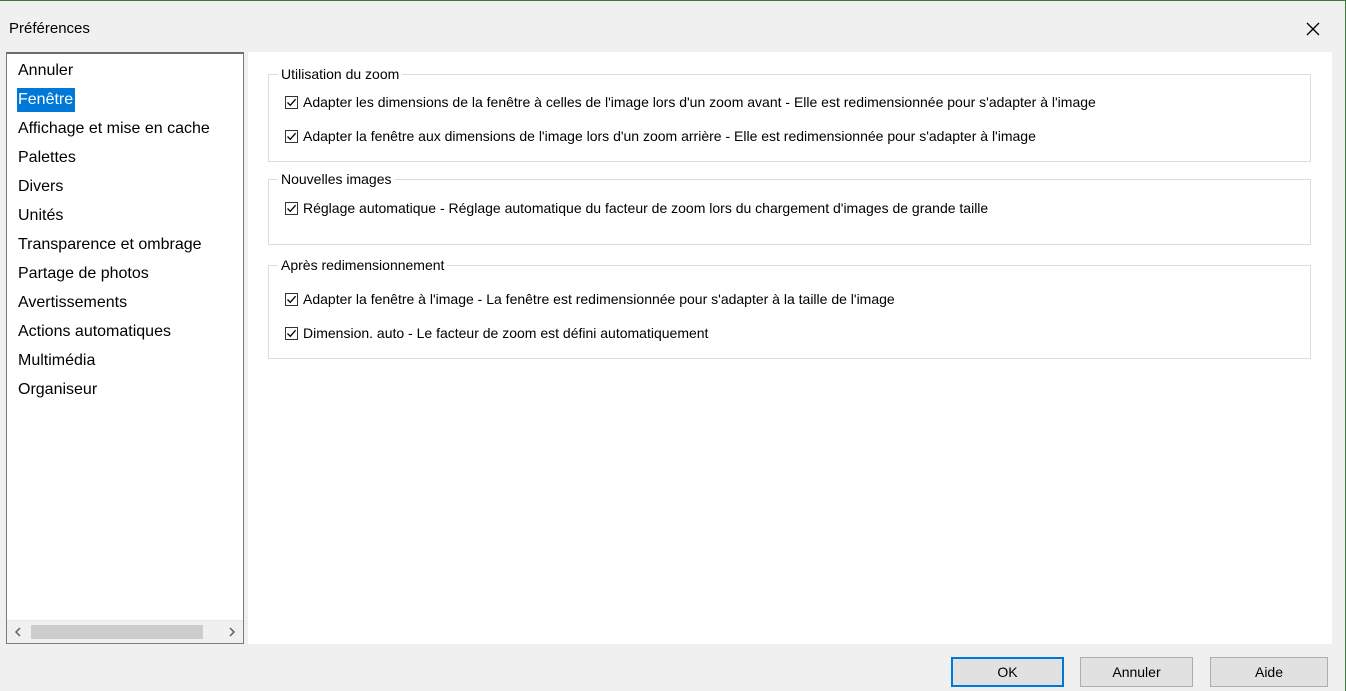 This screenshot has width=1346, height=691. Describe the element at coordinates (41, 215) in the screenshot. I see `category-item-label: Unités` at that location.